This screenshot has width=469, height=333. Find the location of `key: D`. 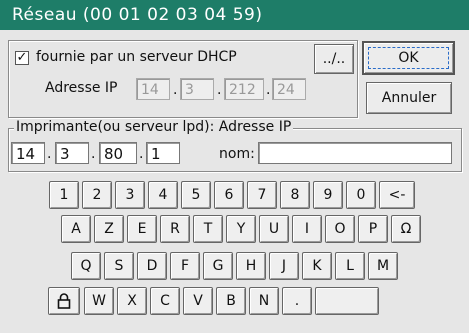

key: D is located at coordinates (152, 266).